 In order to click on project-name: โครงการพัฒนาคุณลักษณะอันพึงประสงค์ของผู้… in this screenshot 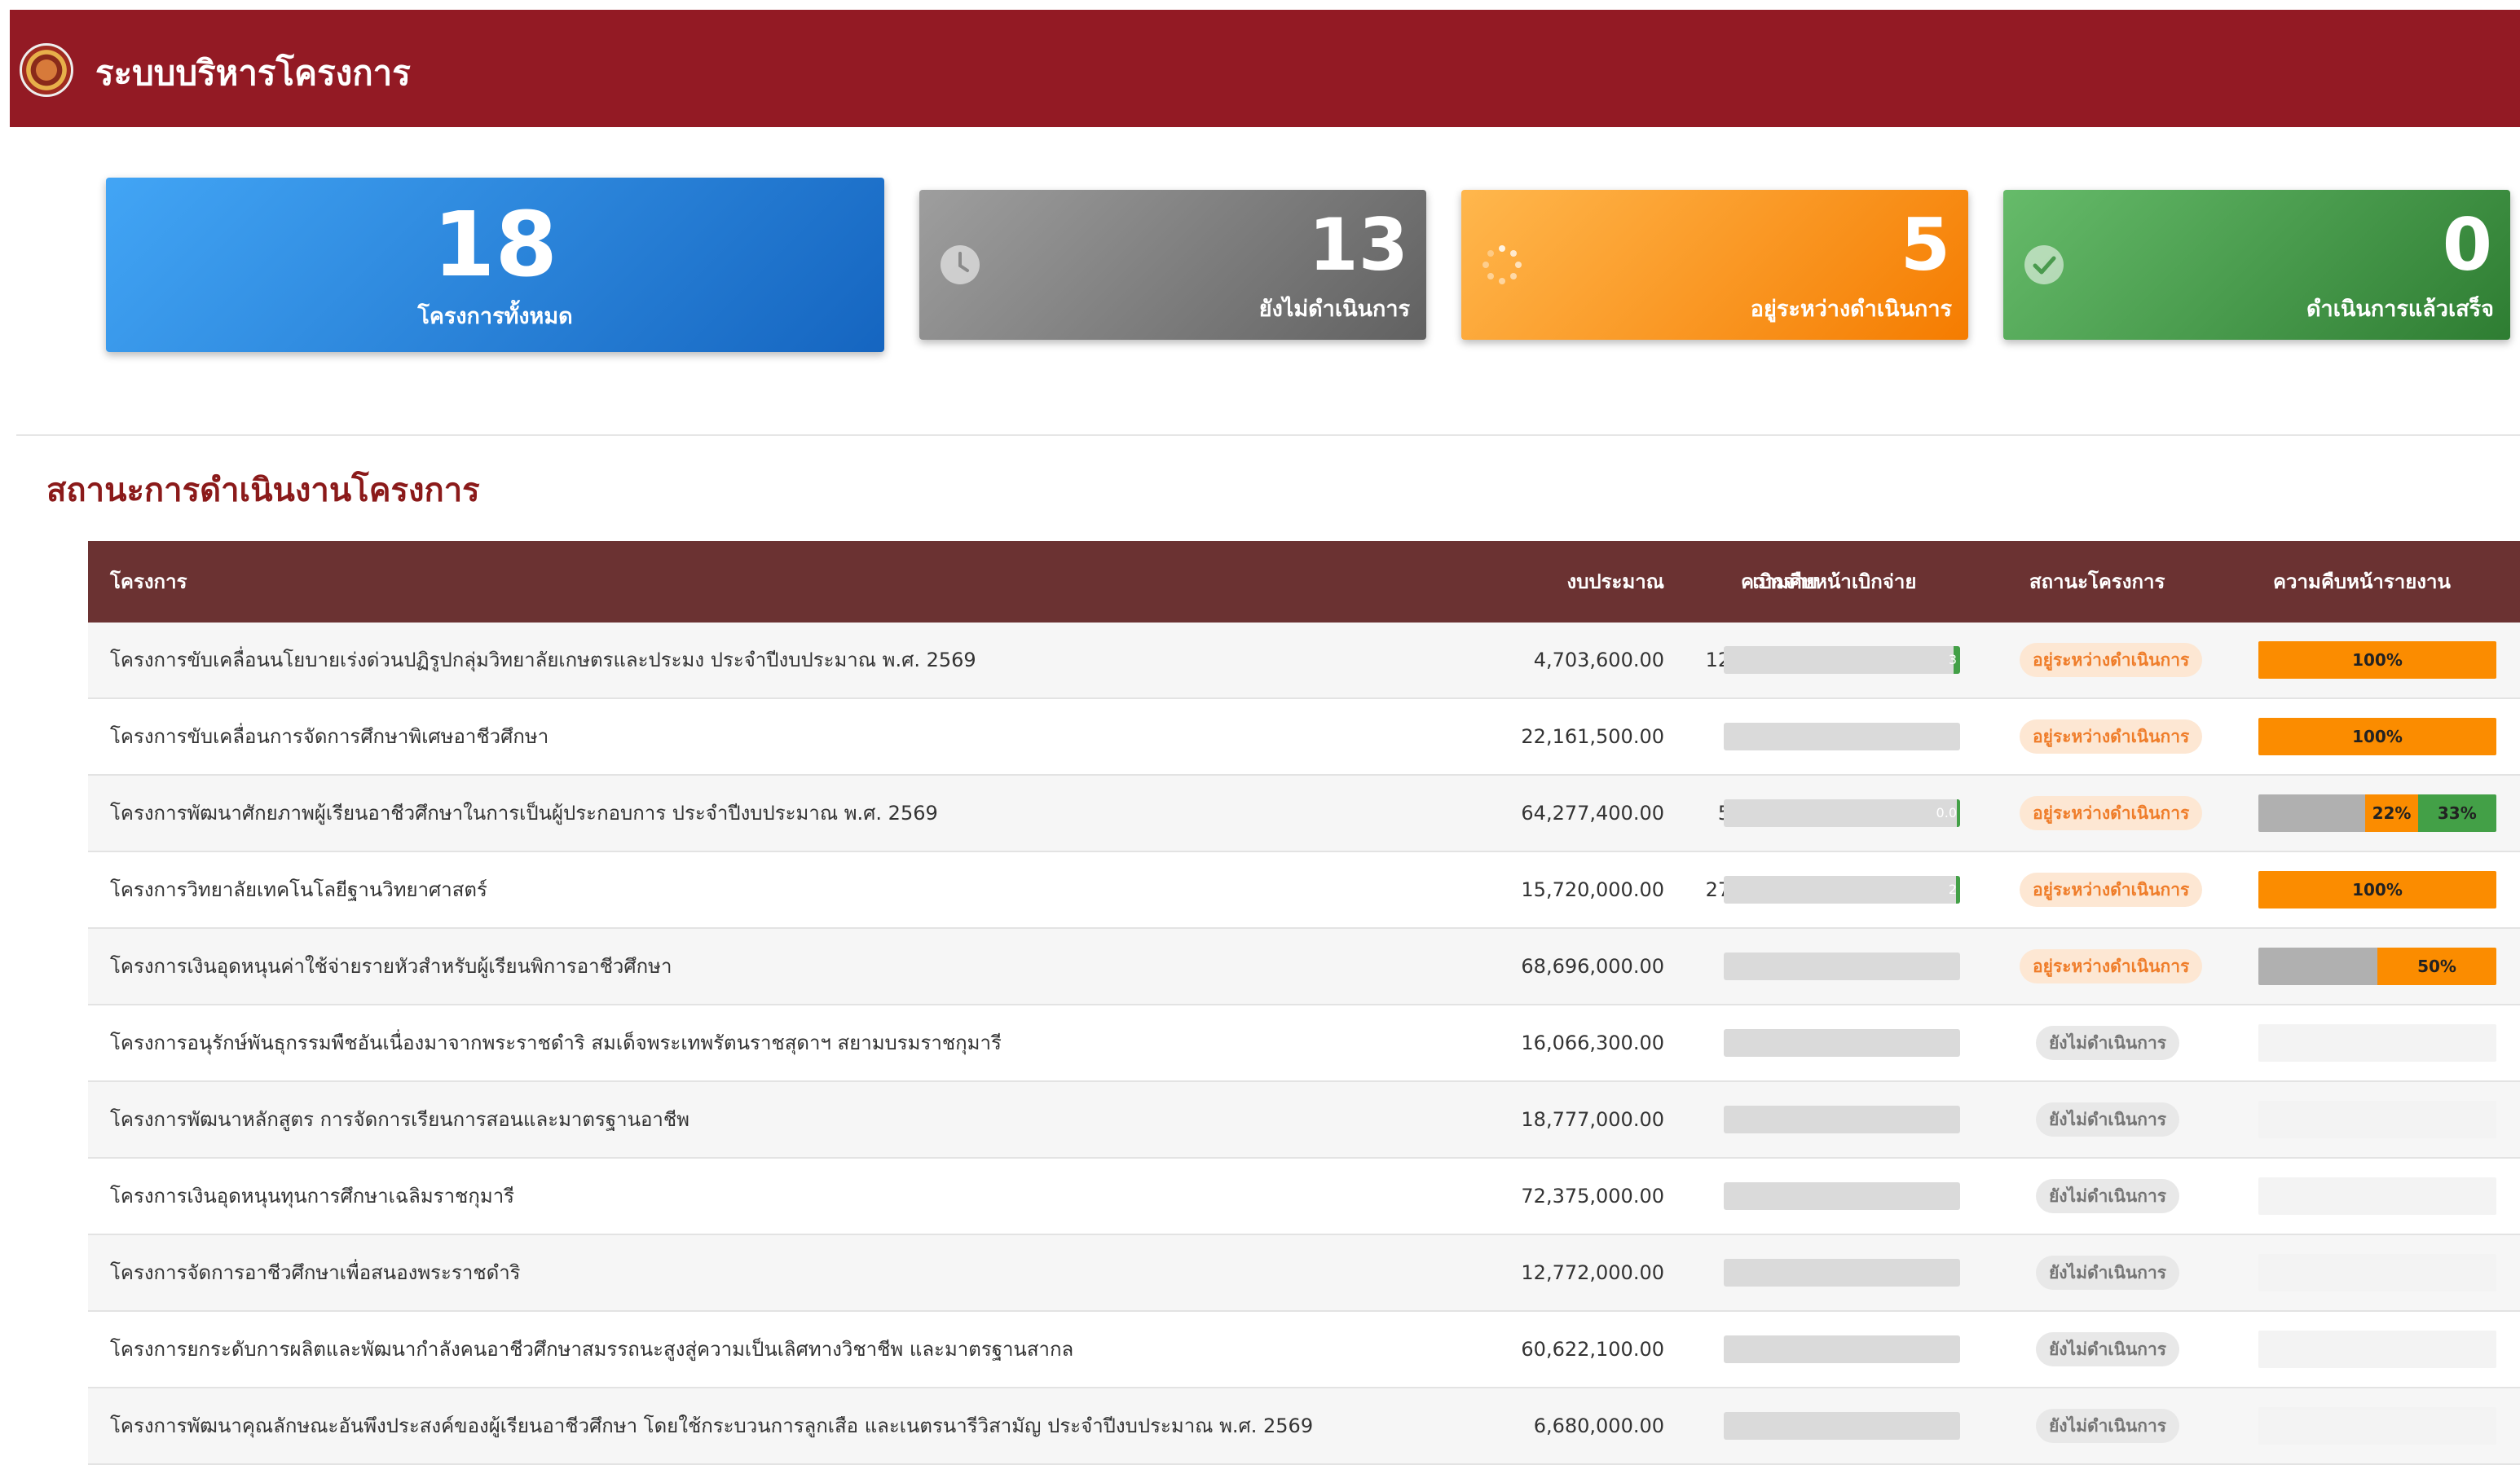, I will do `click(711, 1425)`.